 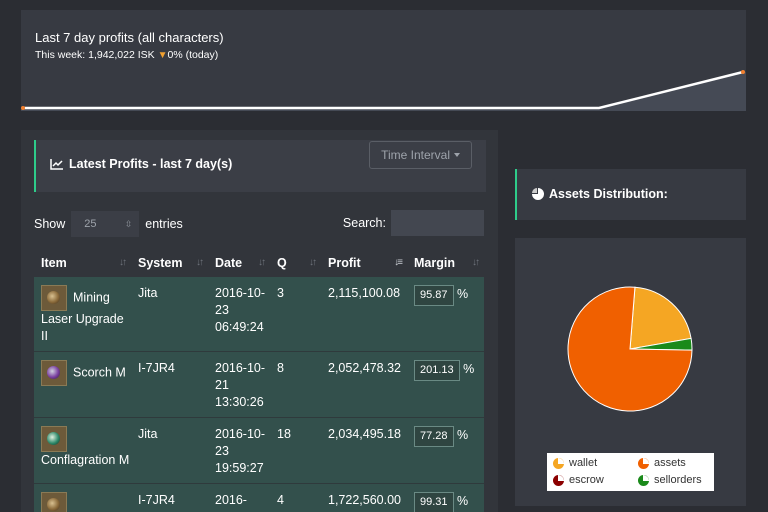 I want to click on sort-desc-icon: ↓≡, so click(x=398, y=262).